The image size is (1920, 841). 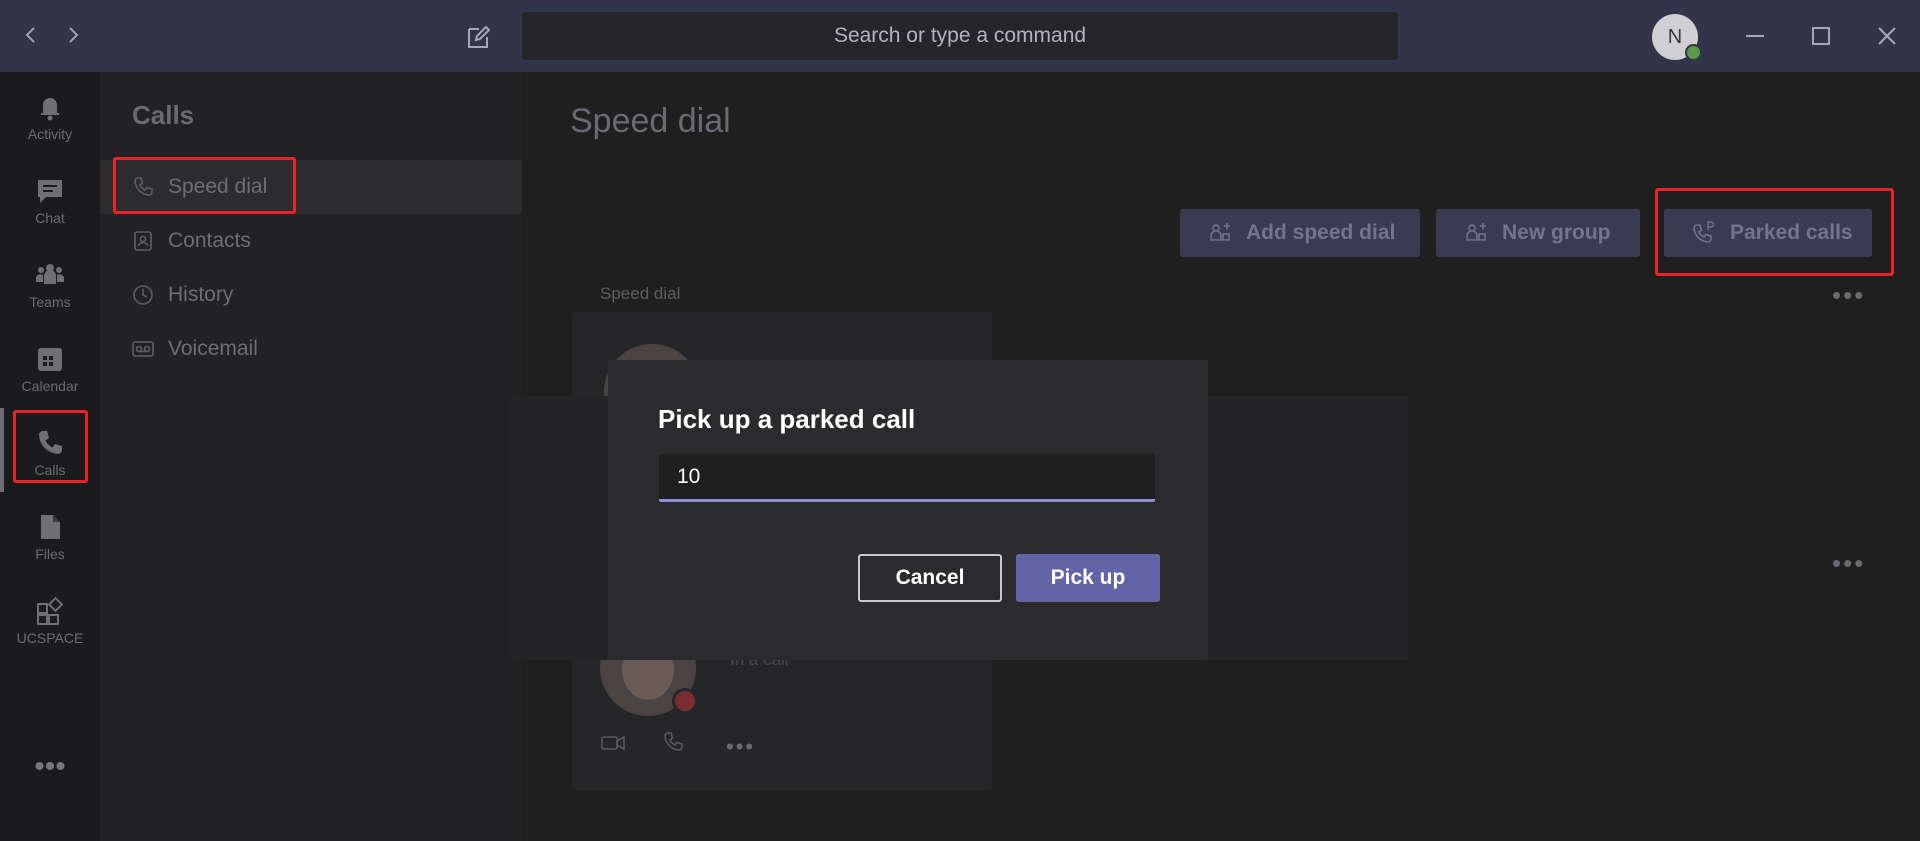 I want to click on nav-label: History, so click(x=201, y=294).